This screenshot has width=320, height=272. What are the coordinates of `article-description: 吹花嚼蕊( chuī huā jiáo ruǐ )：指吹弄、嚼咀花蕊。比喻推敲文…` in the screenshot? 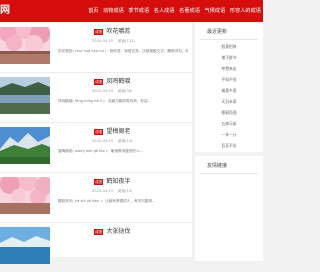 It's located at (123, 51).